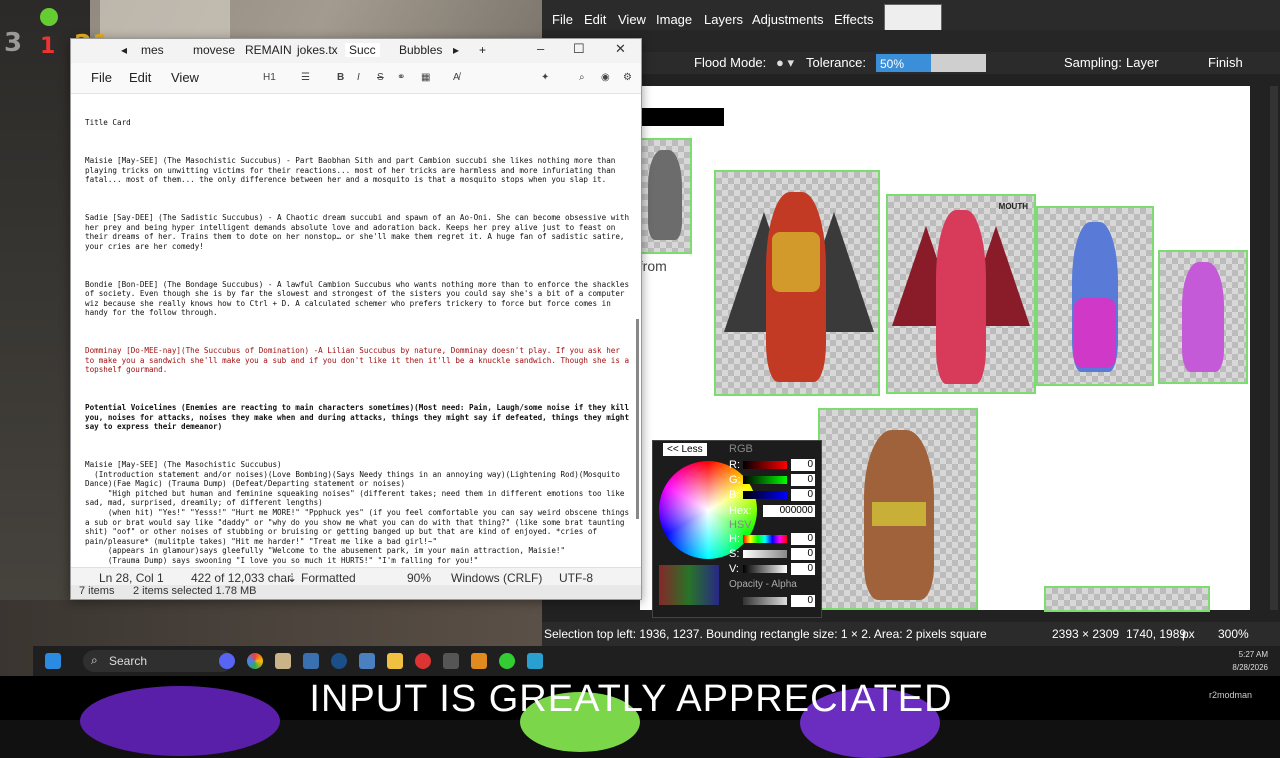 Image resolution: width=1280 pixels, height=758 pixels. I want to click on menu-image: Image, so click(674, 19).